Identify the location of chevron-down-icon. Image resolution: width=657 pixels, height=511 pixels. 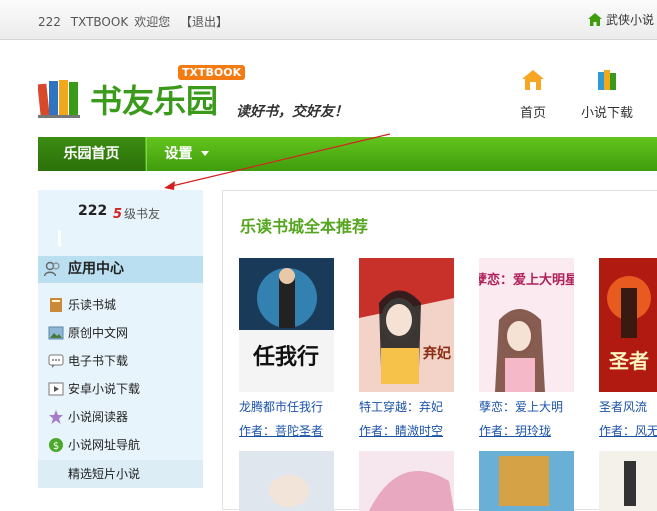
(204, 153).